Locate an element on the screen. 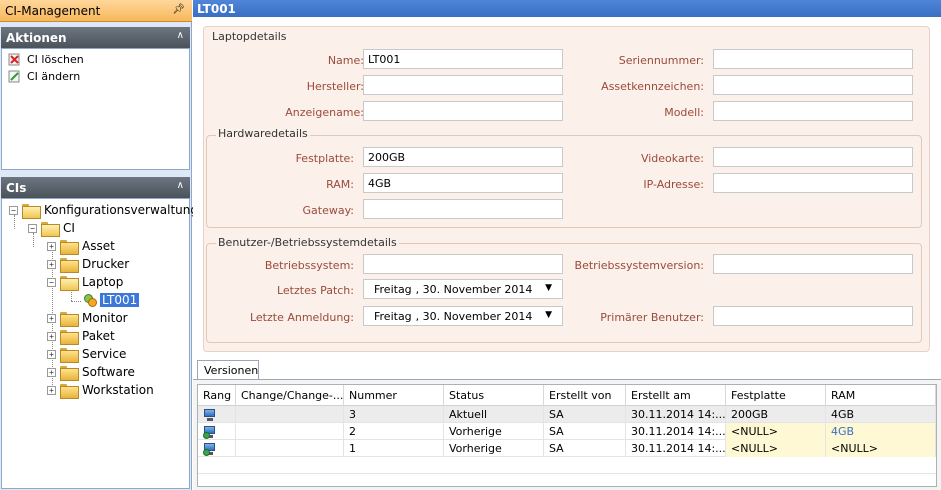 The height and width of the screenshot is (490, 941). tree-node-konfigurationsverwaltung: − Konfigurationsverwaltung is located at coordinates (103, 210).